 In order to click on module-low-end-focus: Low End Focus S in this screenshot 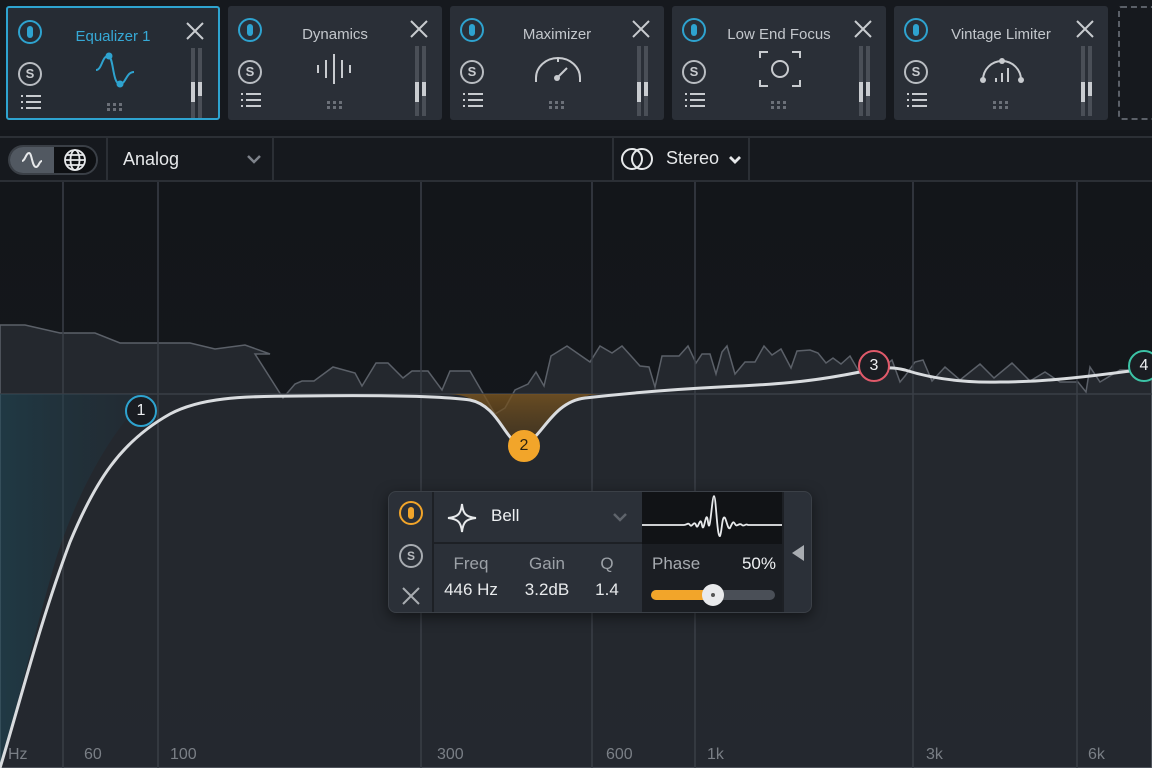, I will do `click(779, 63)`.